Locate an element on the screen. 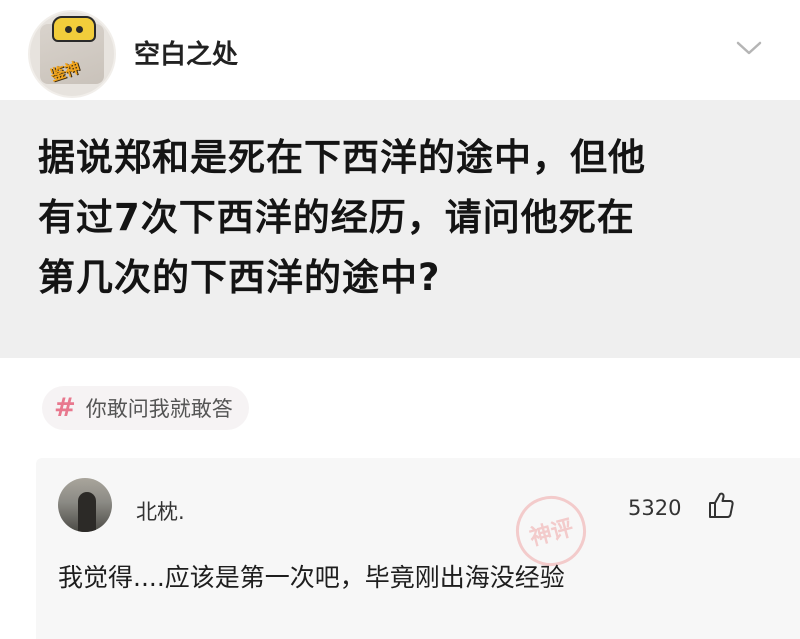 The width and height of the screenshot is (800, 639). question-line: 第几次的下西洋的途中? is located at coordinates (239, 277).